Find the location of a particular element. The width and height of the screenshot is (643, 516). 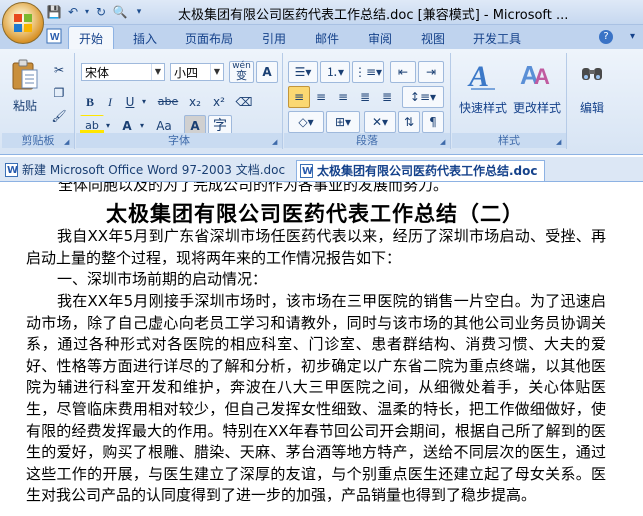

tab-insert: 插入 is located at coordinates (145, 38).